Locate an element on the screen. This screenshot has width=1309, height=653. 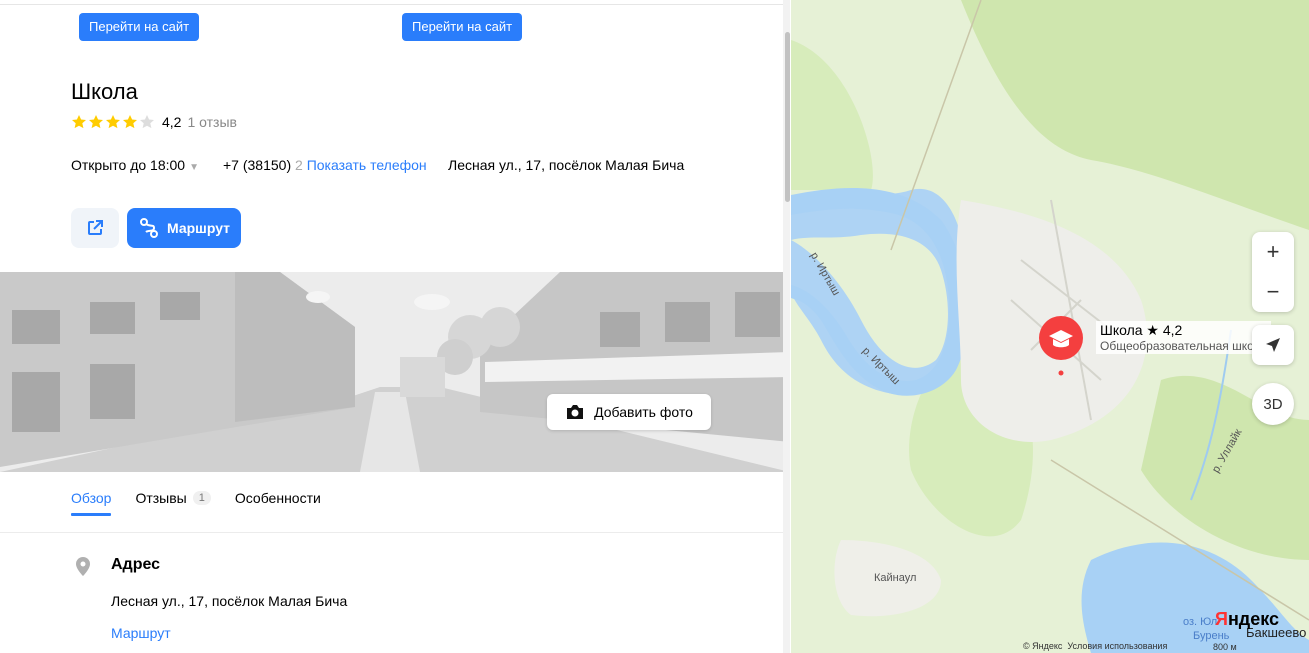
phone-prefix: +7 (38150) is located at coordinates (257, 165).